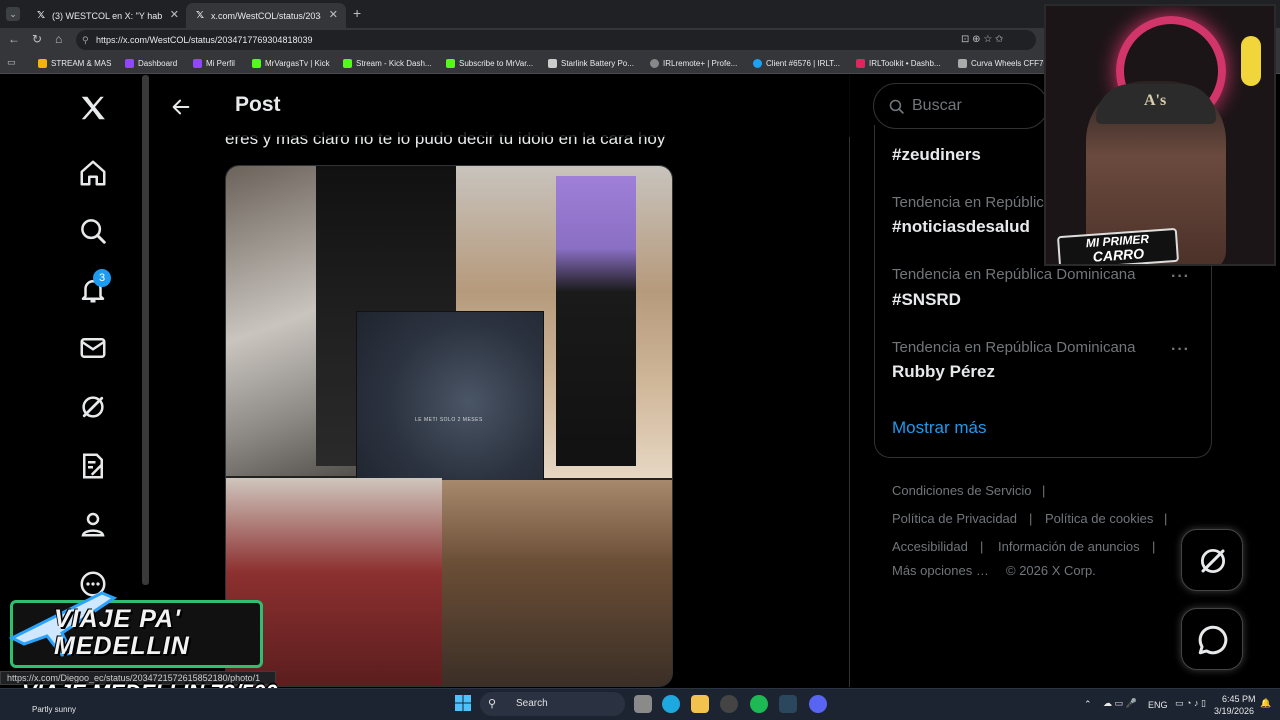 This screenshot has height=720, width=1280. What do you see at coordinates (463, 703) in the screenshot?
I see `start-icon` at bounding box center [463, 703].